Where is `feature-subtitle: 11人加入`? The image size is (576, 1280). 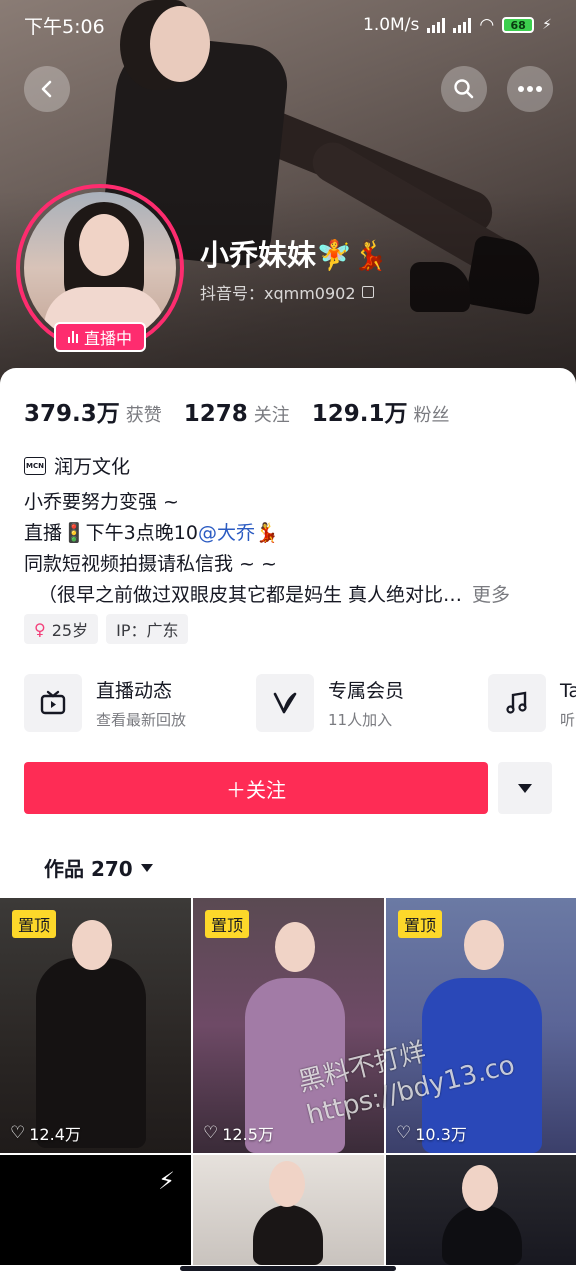 feature-subtitle: 11人加入 is located at coordinates (360, 720).